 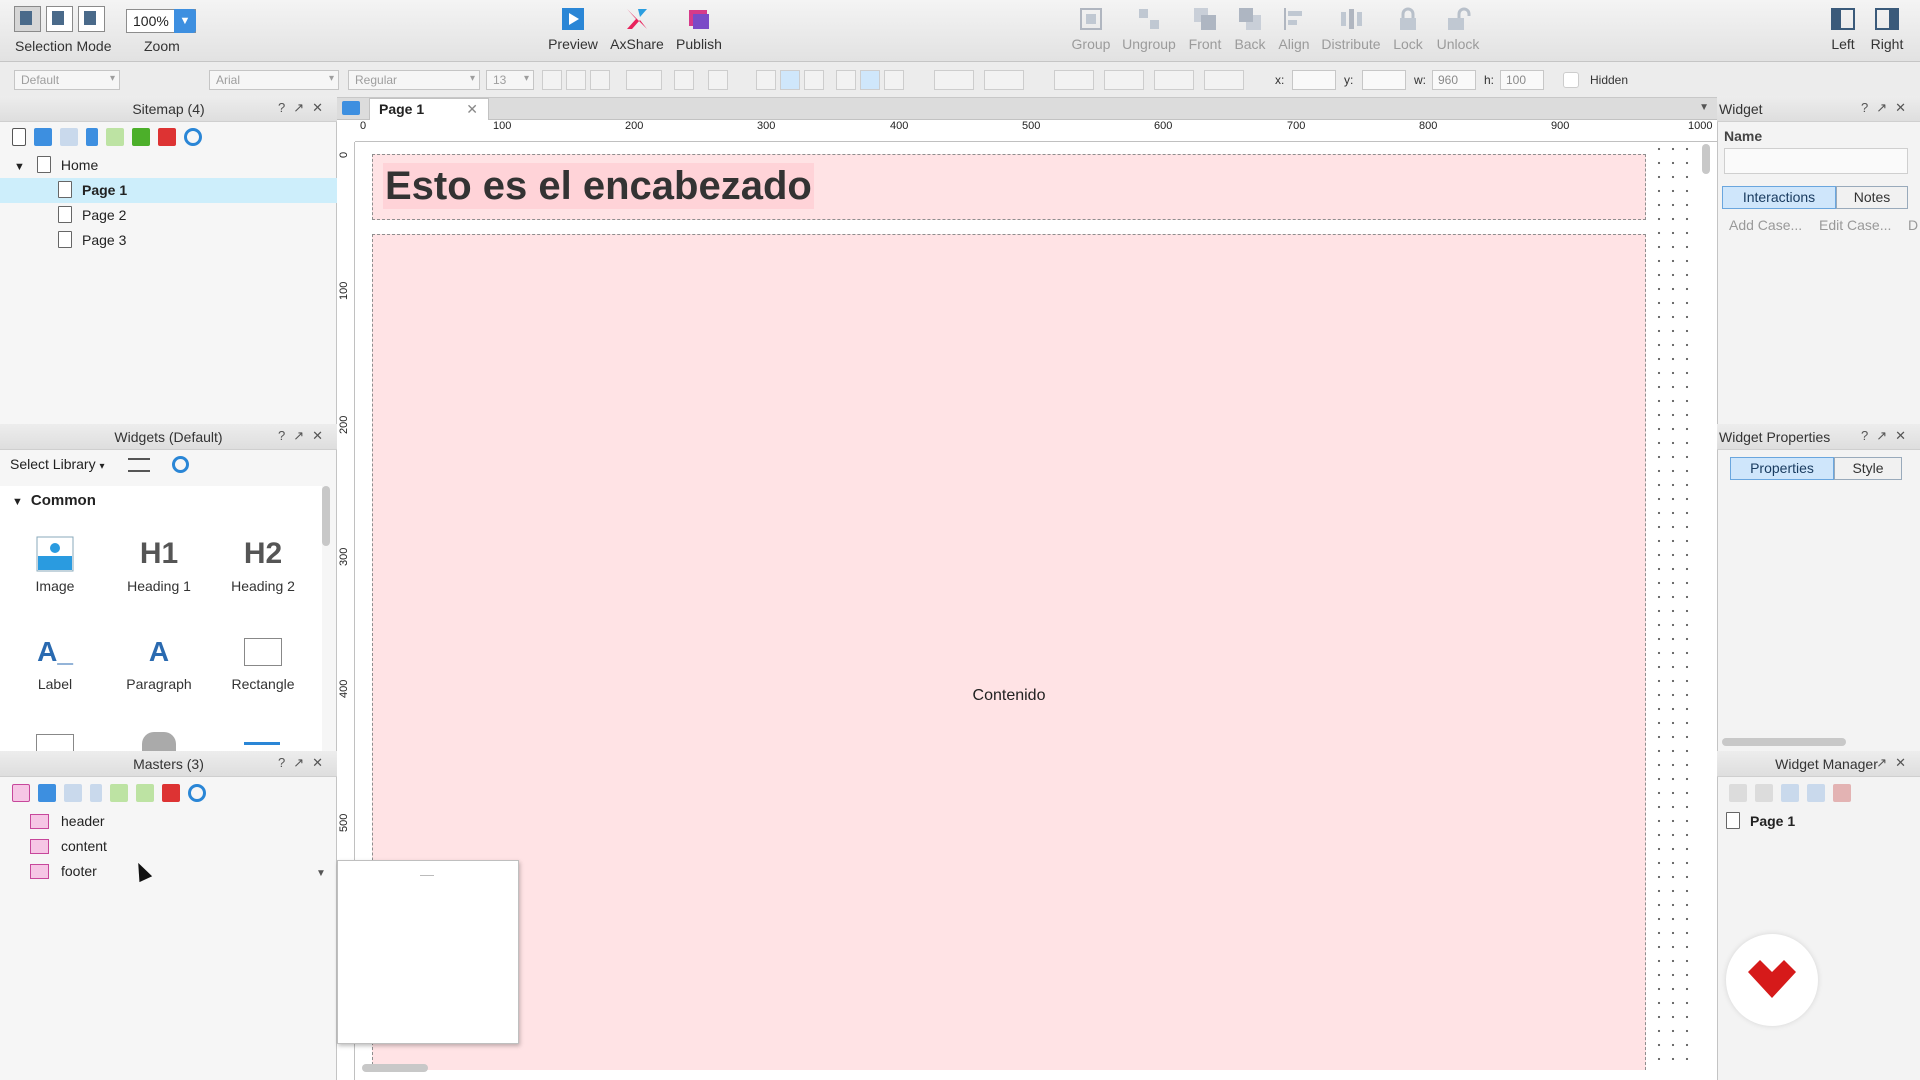 I want to click on group-button: Group, so click(x=1091, y=29).